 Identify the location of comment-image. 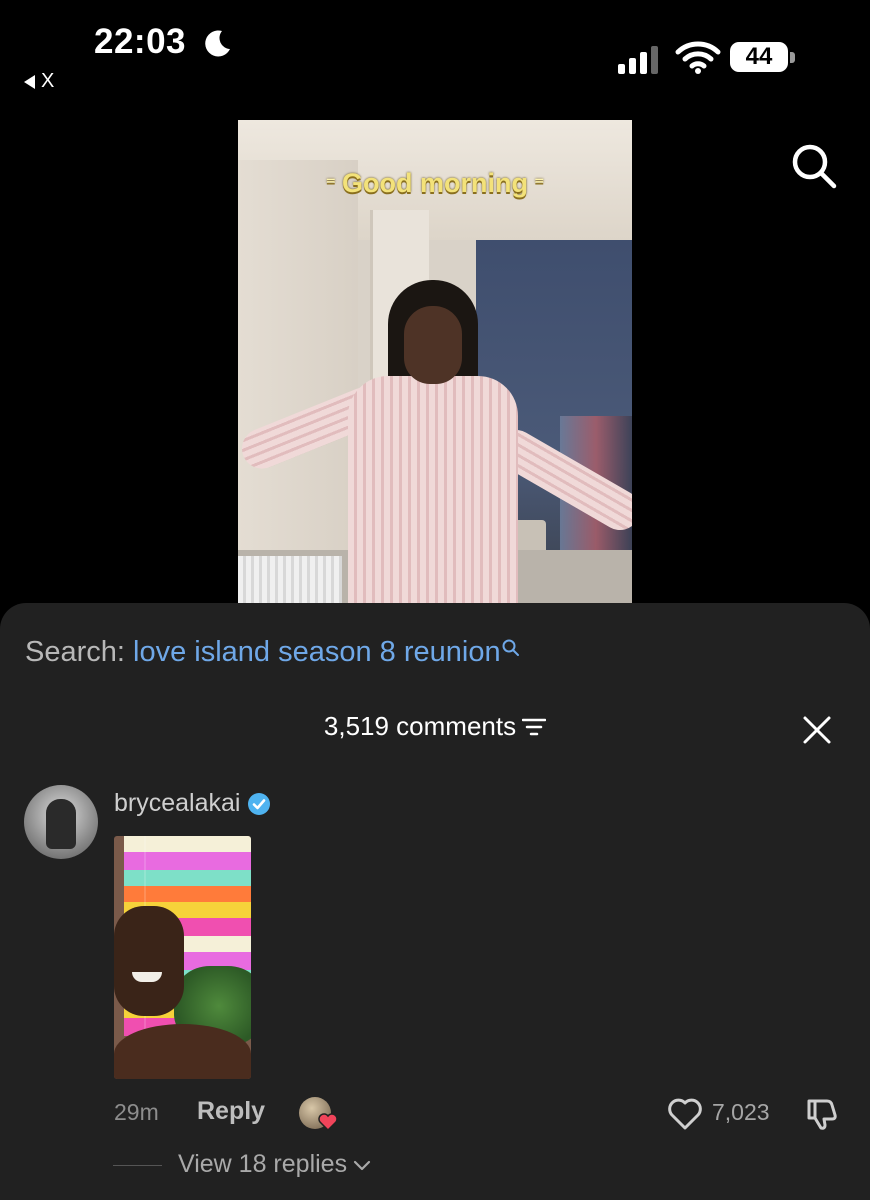
(182, 957).